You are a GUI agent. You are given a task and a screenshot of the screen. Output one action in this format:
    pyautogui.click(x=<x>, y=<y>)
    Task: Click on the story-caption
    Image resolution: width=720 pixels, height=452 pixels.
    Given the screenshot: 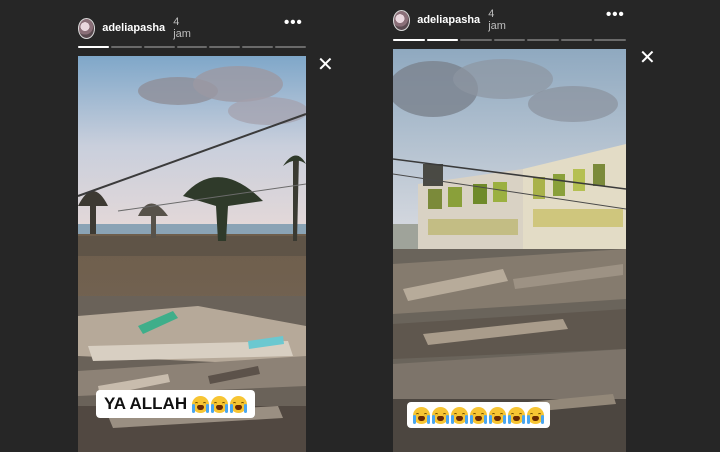 What is the action you would take?
    pyautogui.click(x=478, y=415)
    